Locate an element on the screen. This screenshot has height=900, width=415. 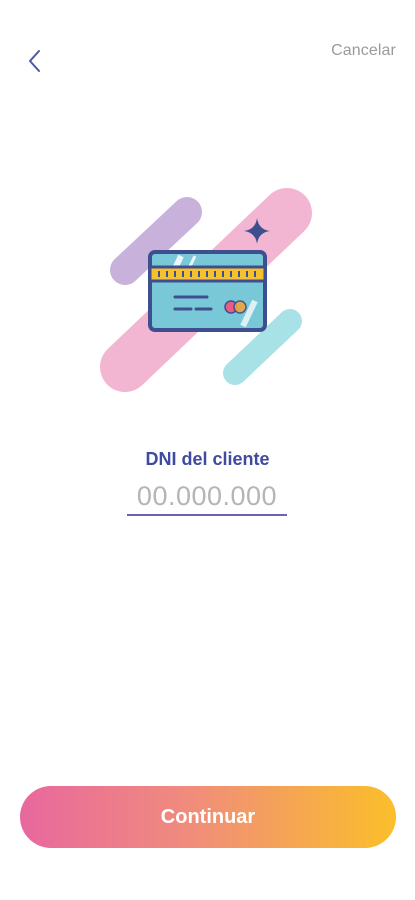
credit-card-icon is located at coordinates (206, 290).